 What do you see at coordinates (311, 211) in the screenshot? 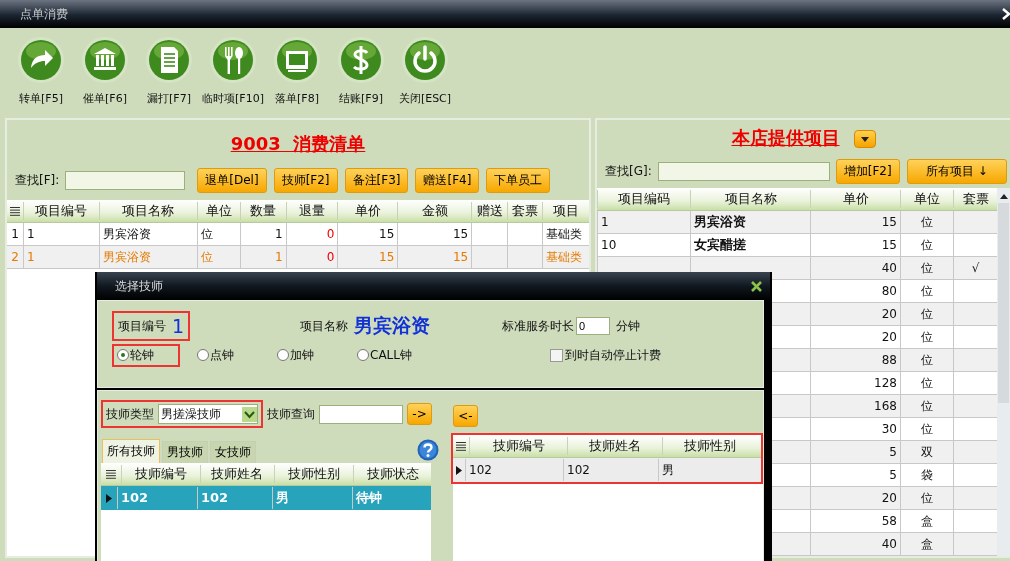
I see `column-header: 退量` at bounding box center [311, 211].